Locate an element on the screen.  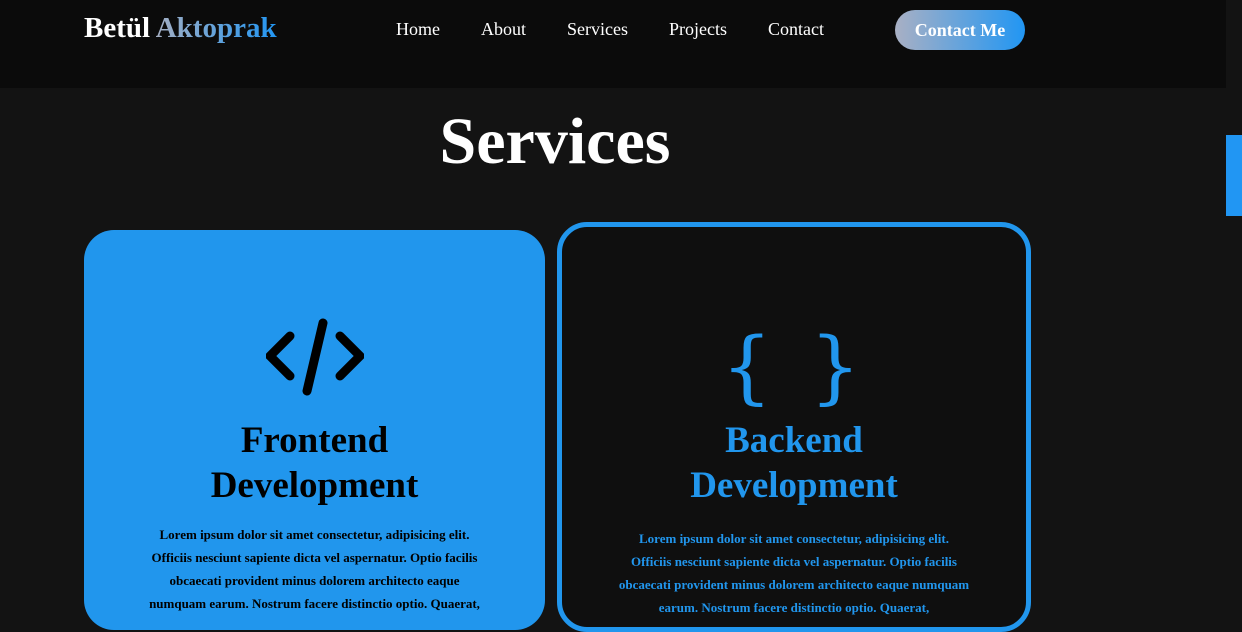
service-title-line1: Frontend is located at coordinates (314, 440).